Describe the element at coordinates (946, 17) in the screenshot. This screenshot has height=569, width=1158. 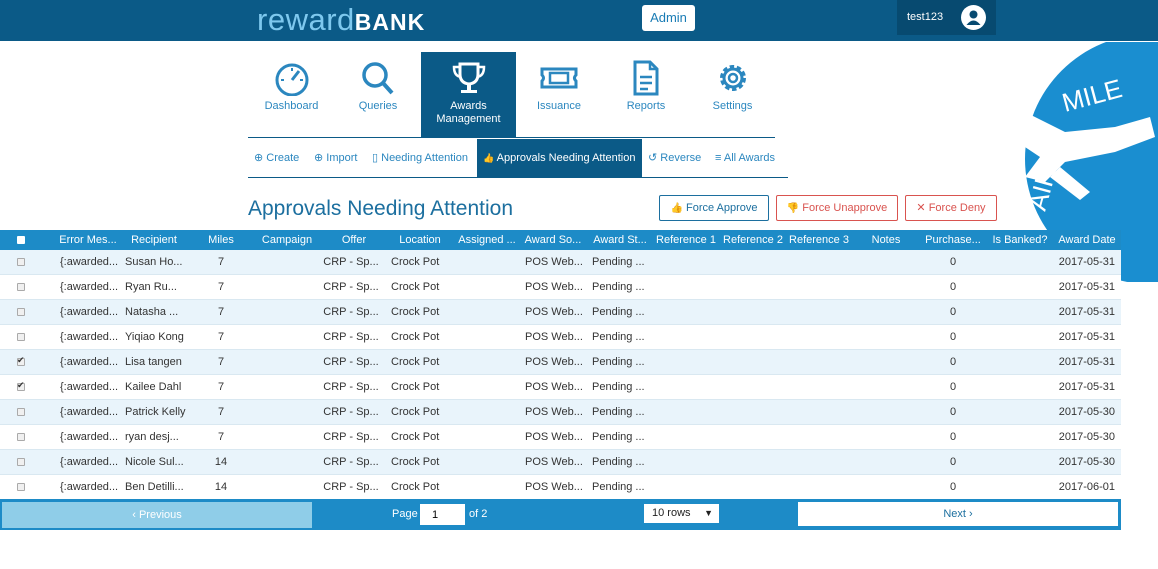
I see `user-menu: test123` at that location.